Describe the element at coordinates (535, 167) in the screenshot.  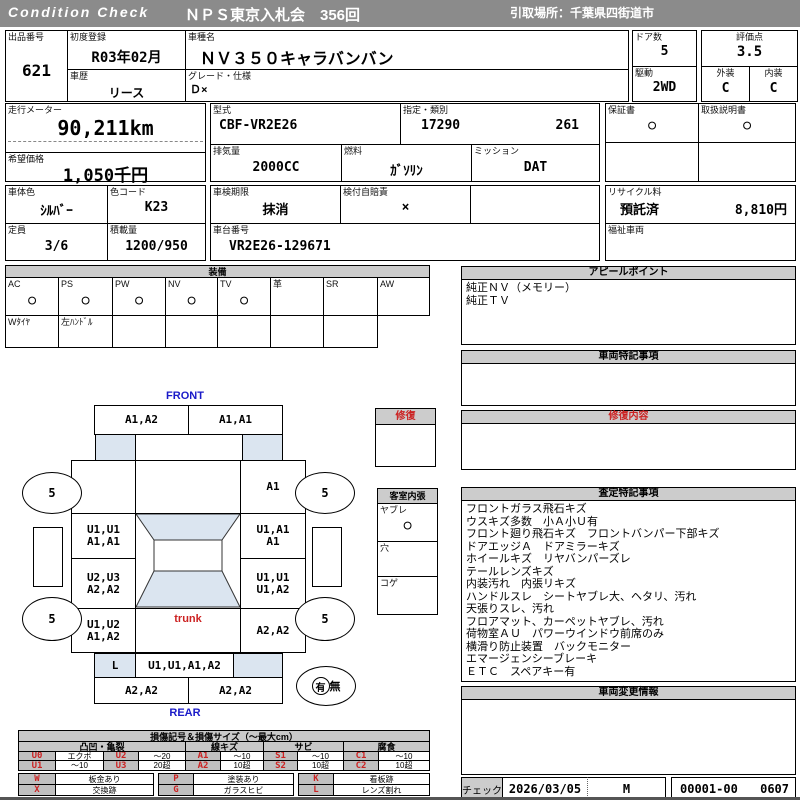
I see `transmission-value: DAT` at that location.